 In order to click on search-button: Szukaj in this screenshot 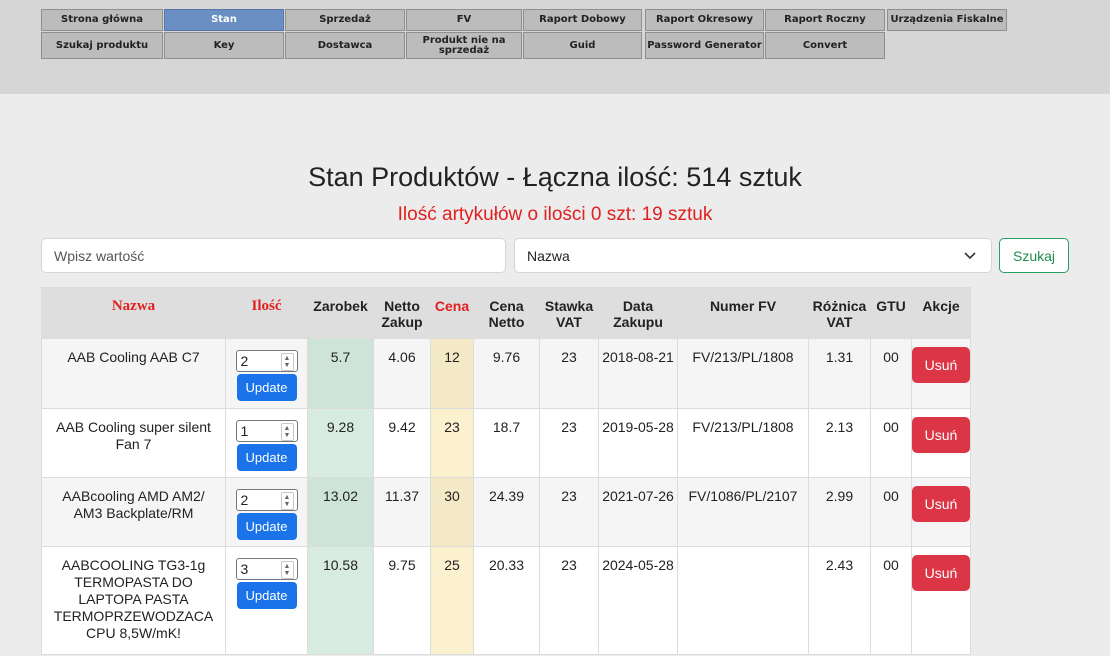, I will do `click(1034, 255)`.